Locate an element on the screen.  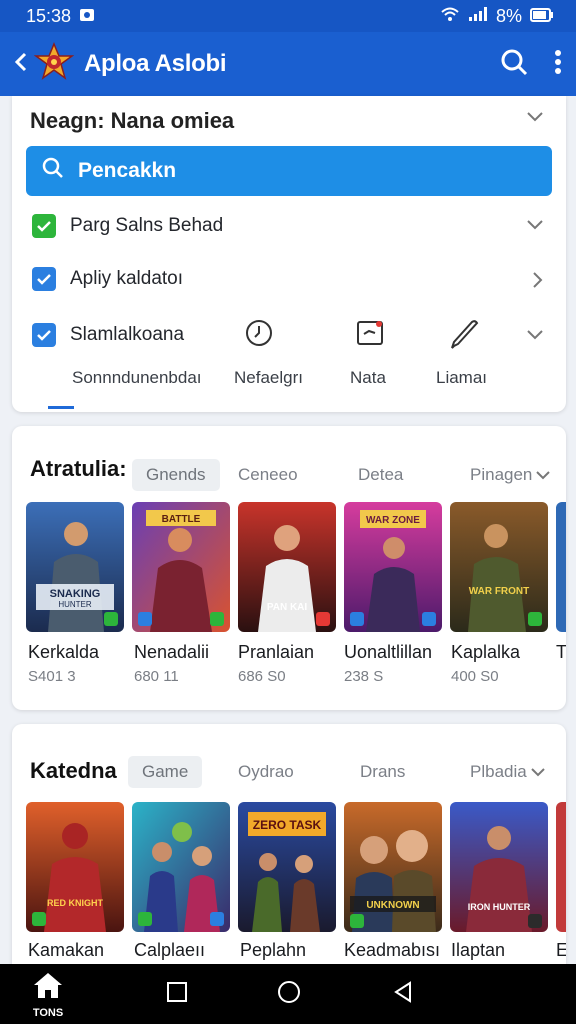
more-options-icon is located at coordinates (558, 64).